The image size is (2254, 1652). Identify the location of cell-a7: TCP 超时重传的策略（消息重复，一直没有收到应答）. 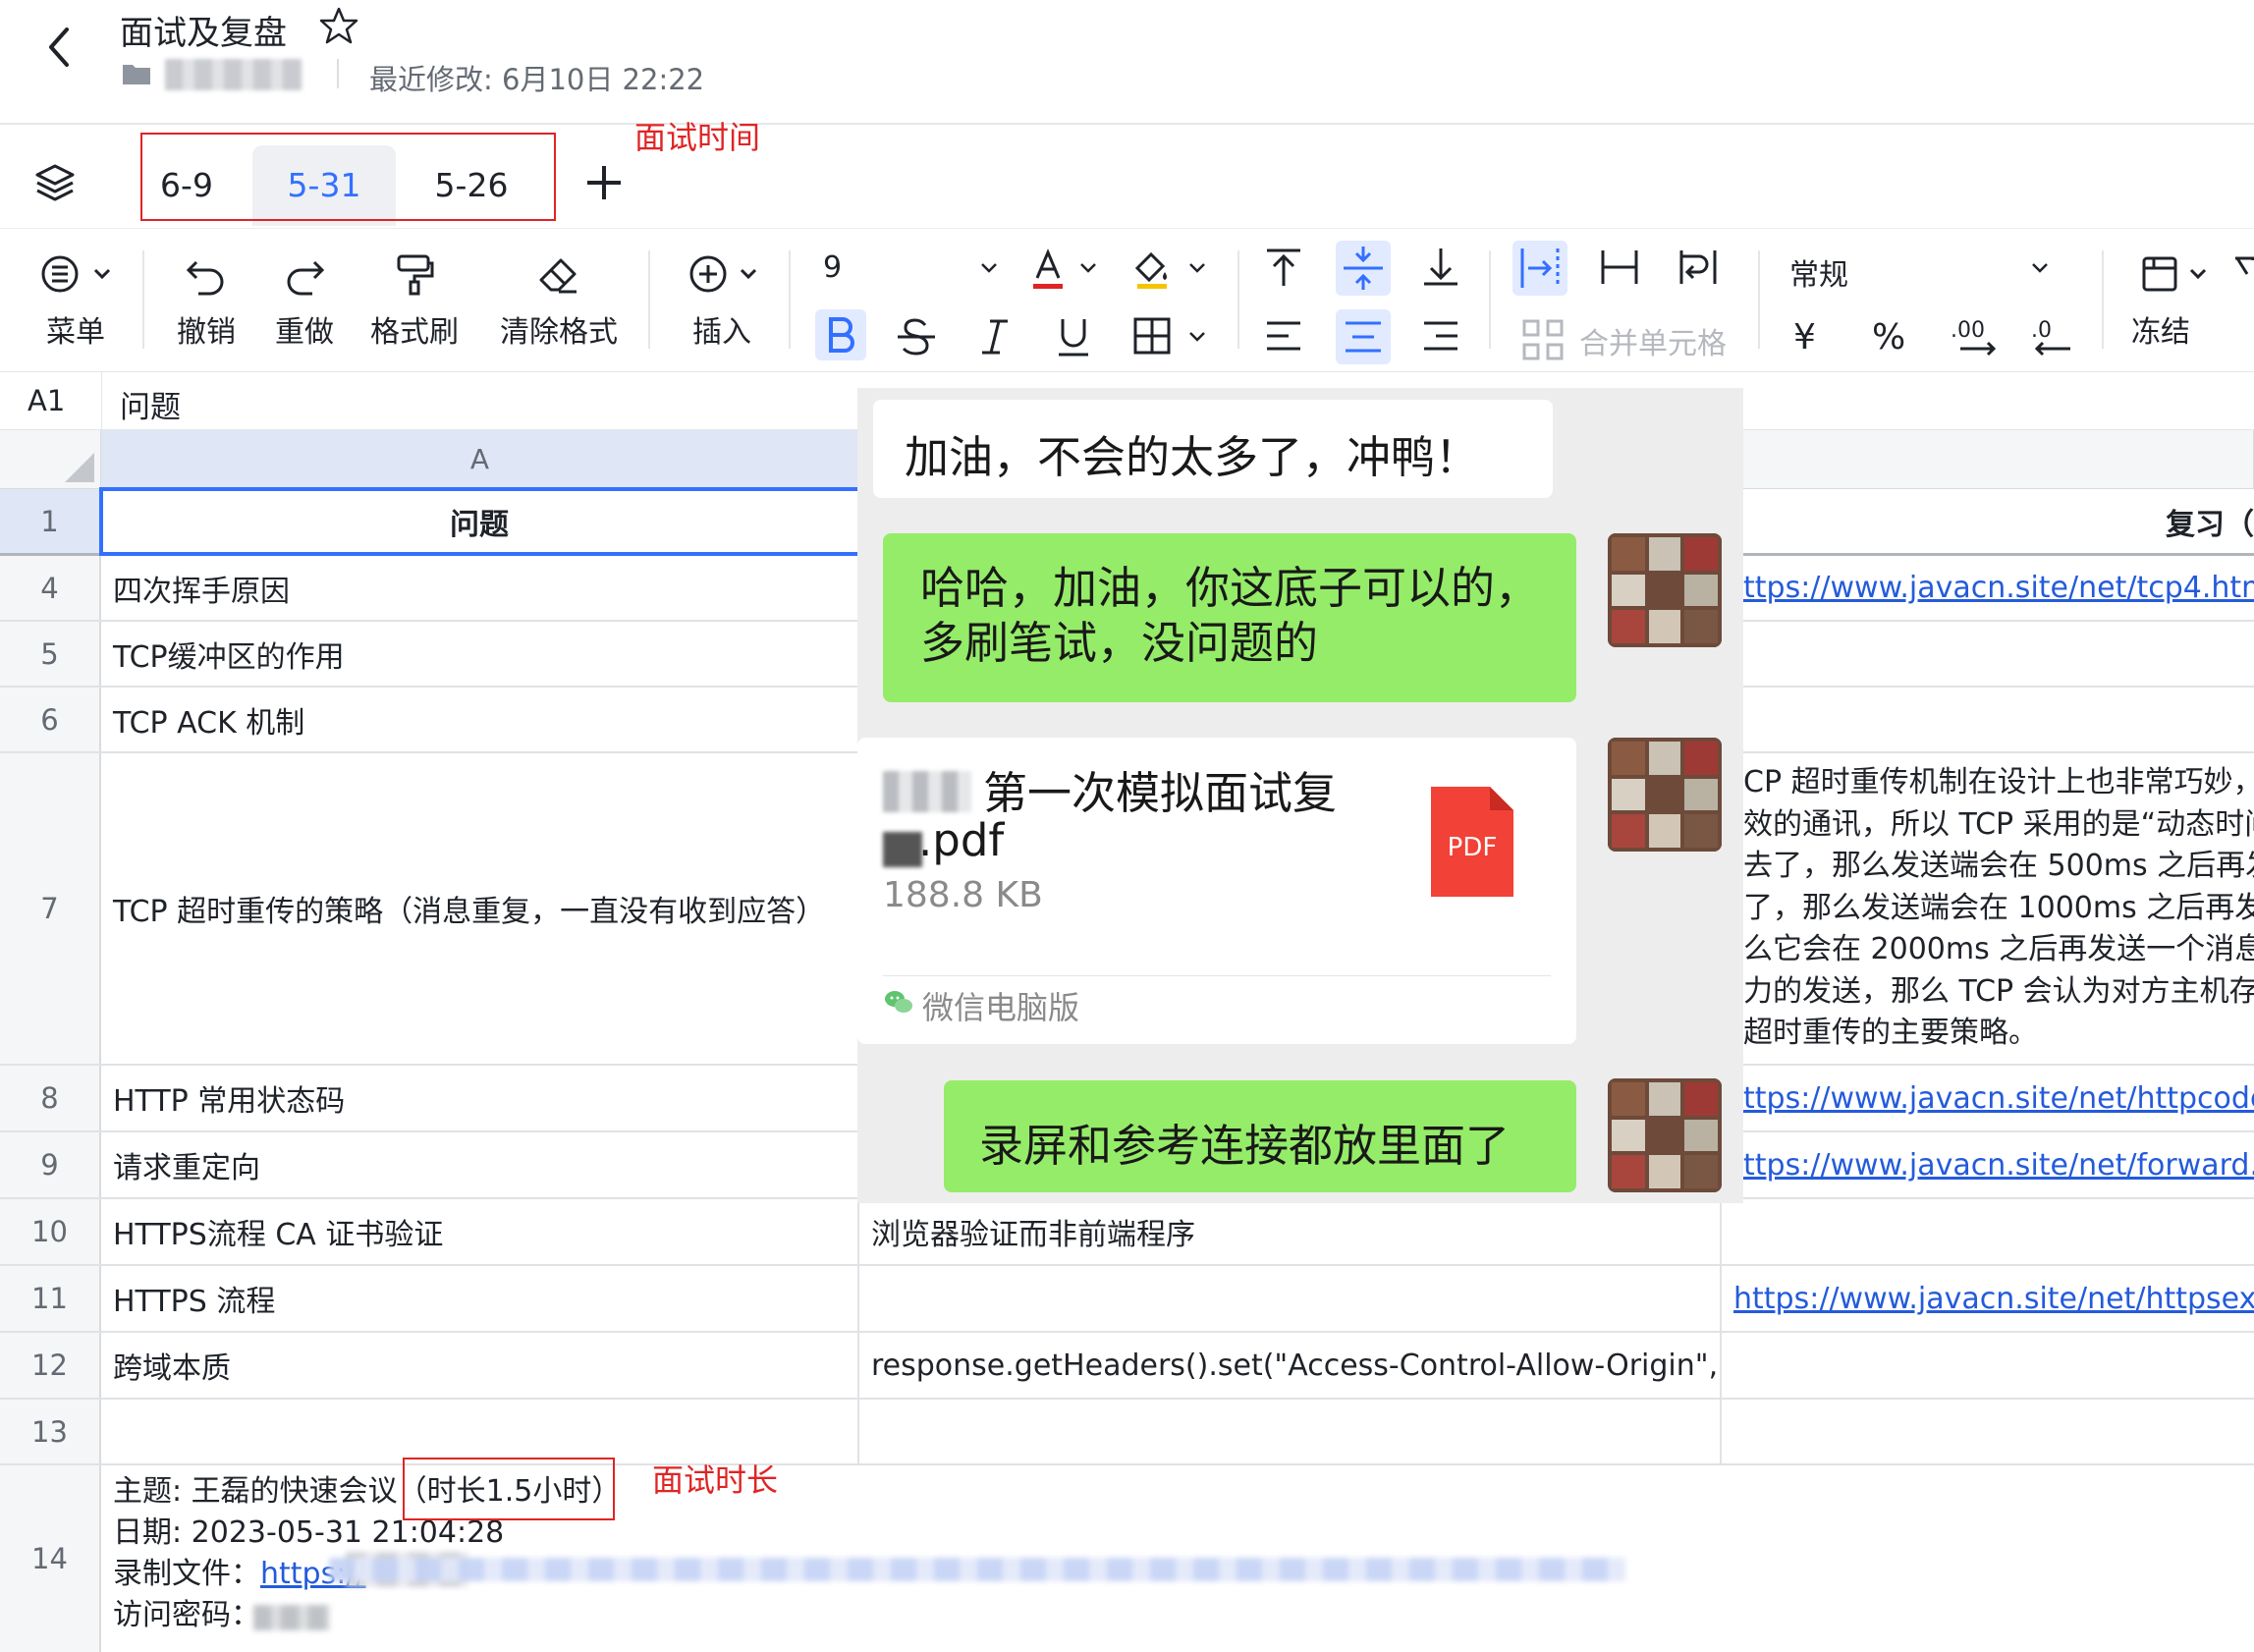
(480, 908).